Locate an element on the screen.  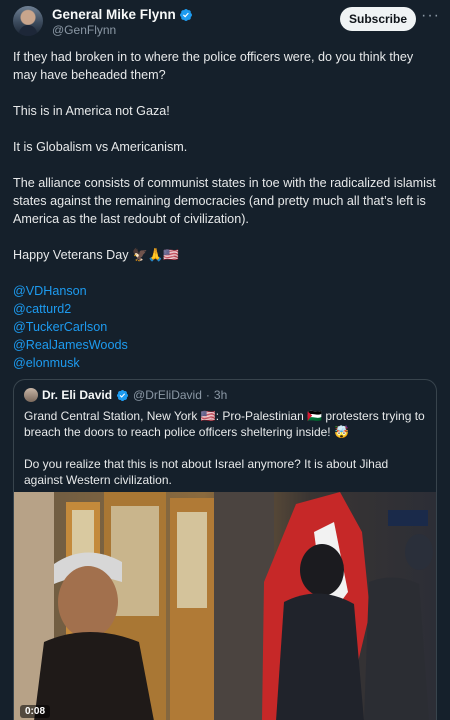
tweet-paragraph: This is in America not Gaza! is located at coordinates (91, 111).